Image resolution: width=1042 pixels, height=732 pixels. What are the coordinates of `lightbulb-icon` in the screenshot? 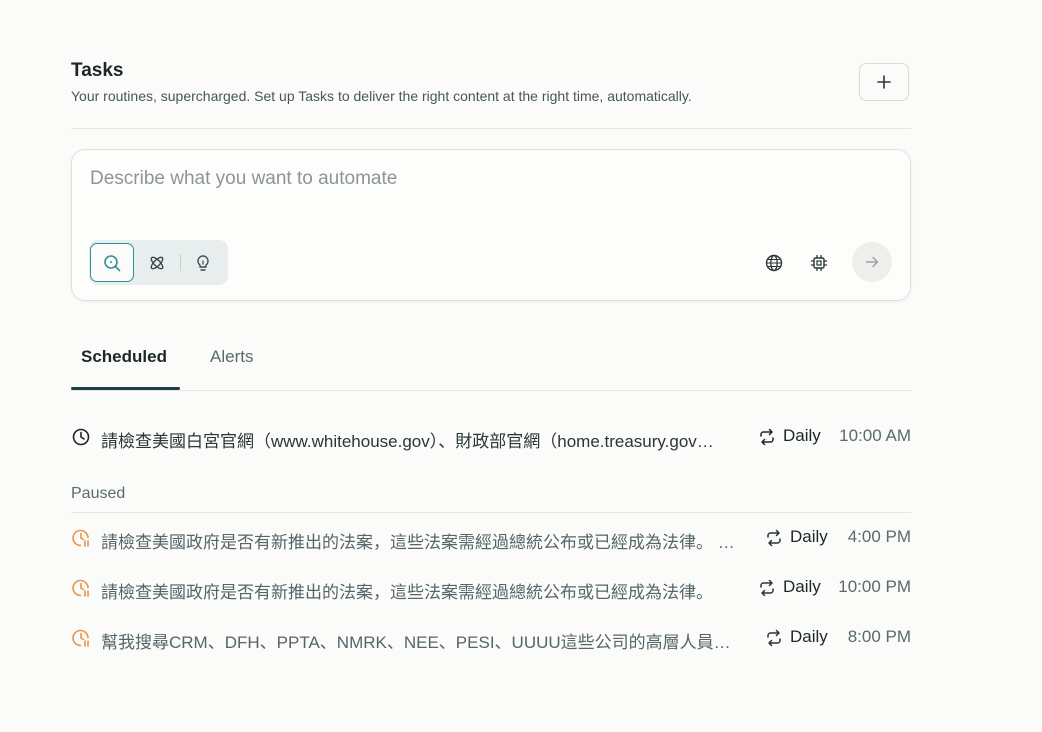 It's located at (203, 262).